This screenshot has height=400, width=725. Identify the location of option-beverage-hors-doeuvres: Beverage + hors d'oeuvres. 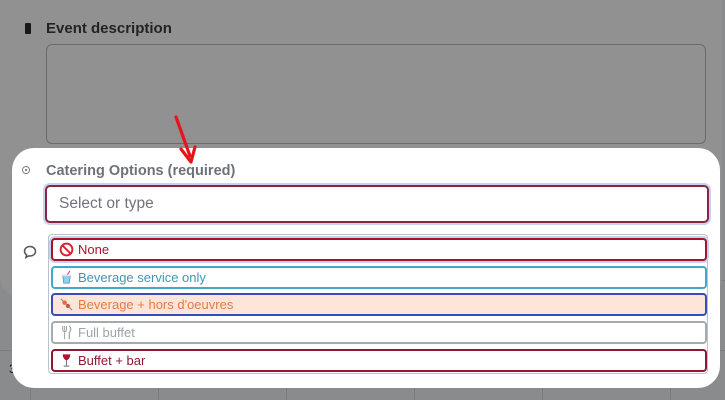
(379, 304).